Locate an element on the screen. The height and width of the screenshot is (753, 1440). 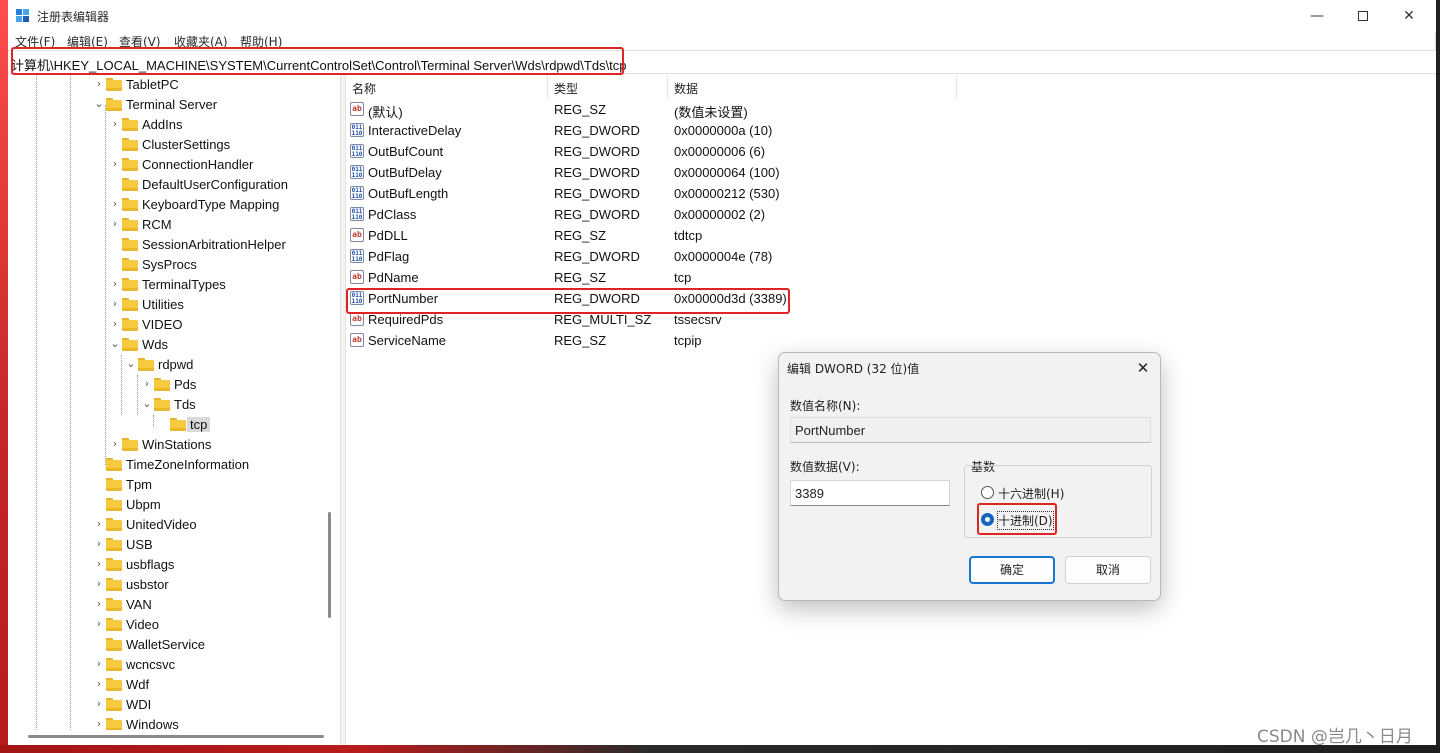
value-data: 0x00000212 (530) is located at coordinates (727, 193).